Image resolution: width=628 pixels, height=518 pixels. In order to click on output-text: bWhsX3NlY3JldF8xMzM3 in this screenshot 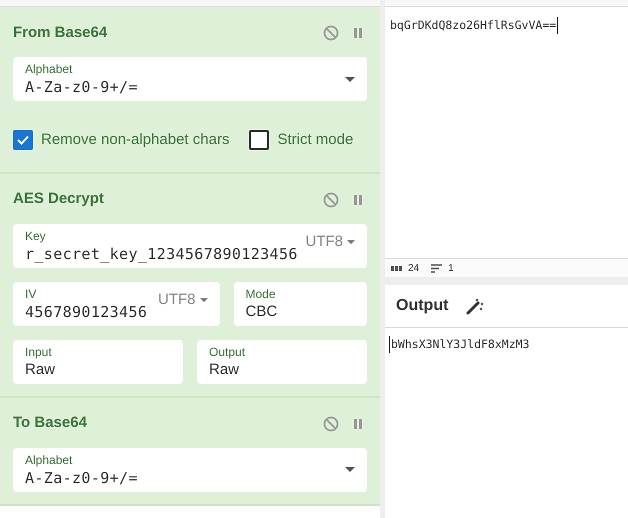, I will do `click(459, 345)`.